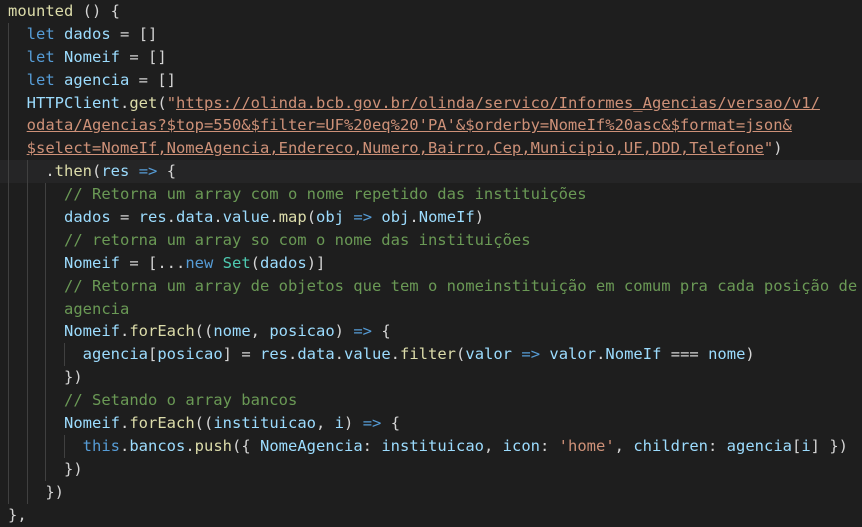  Describe the element at coordinates (153, 79) in the screenshot. I see `code-token-plain: = []` at that location.